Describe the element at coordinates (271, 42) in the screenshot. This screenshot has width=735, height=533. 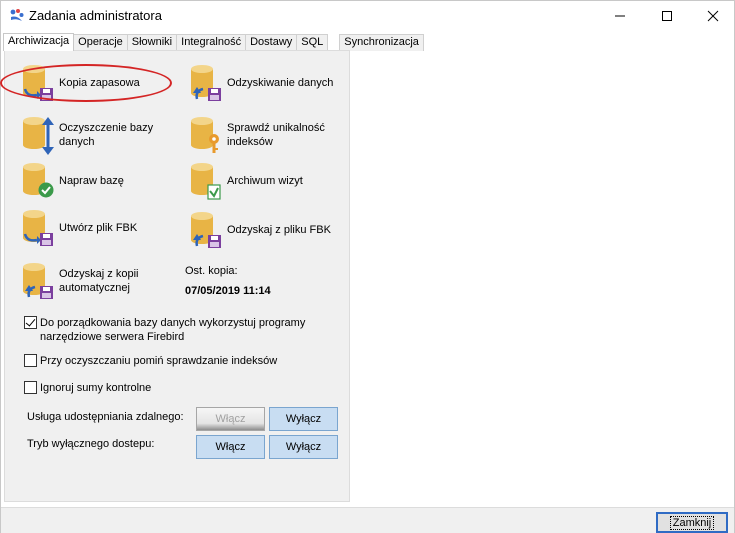
I see `tab-dostawy: Dostawy` at that location.